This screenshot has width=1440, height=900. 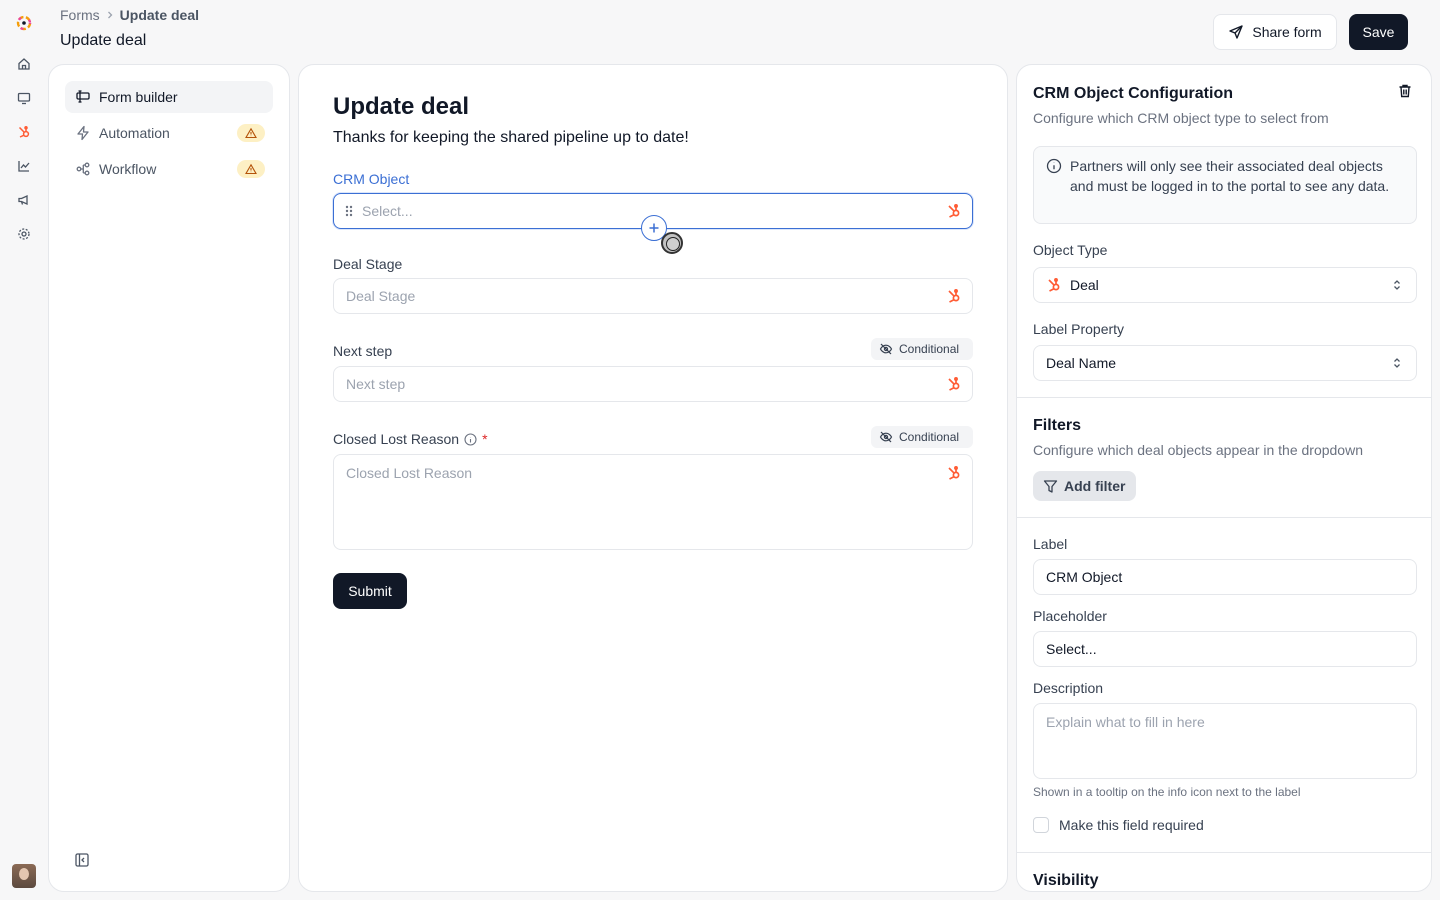 I want to click on submit-button: Submit, so click(x=370, y=591).